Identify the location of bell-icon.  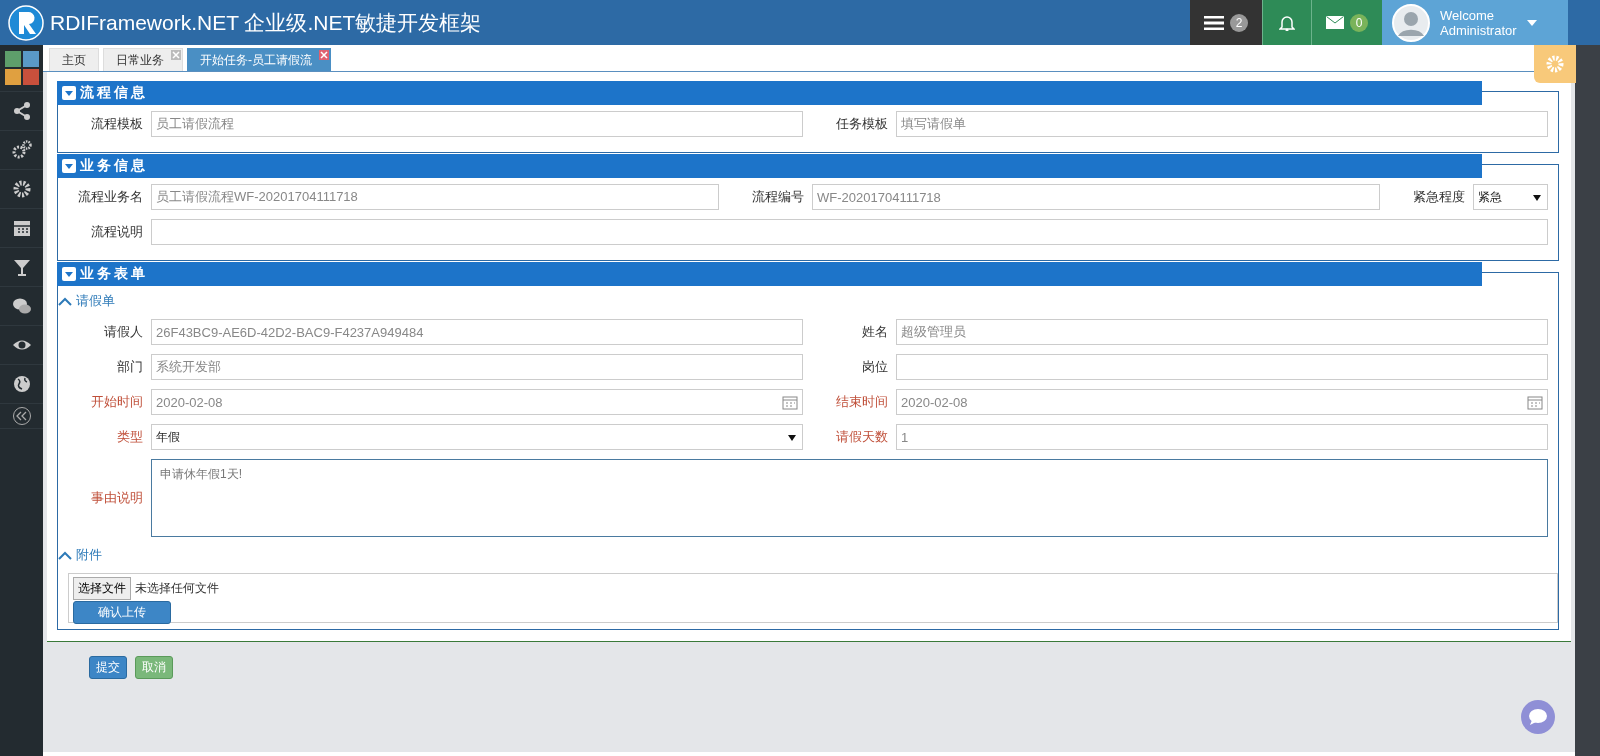
(1287, 22).